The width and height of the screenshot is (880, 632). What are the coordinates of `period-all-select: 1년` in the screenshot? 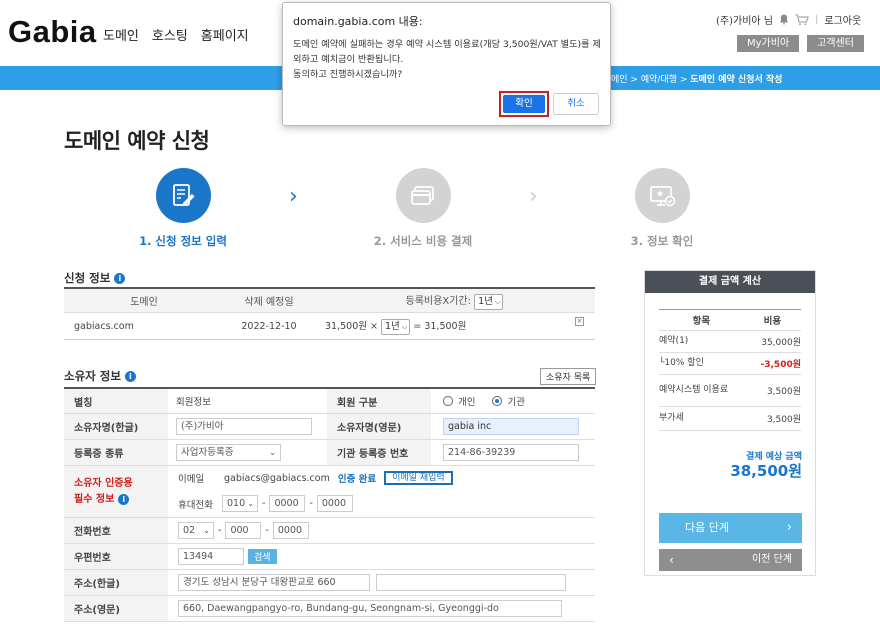 It's located at (489, 301).